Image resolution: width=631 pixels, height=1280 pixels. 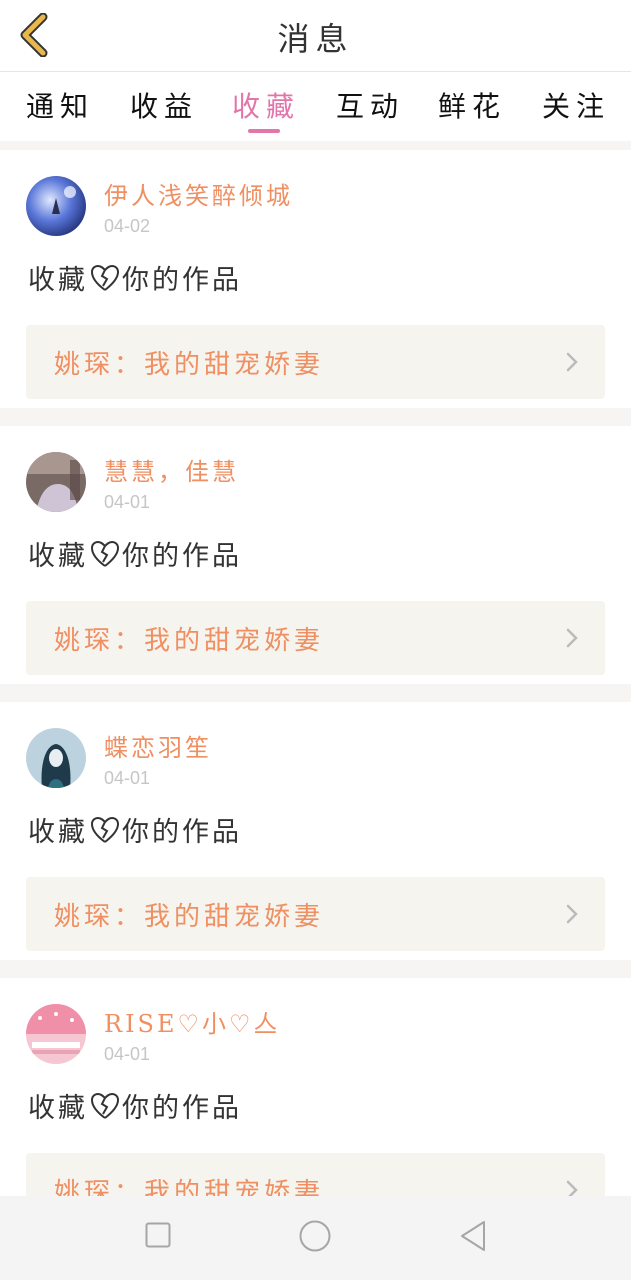 What do you see at coordinates (158, 745) in the screenshot?
I see `user-name: 蝶恋羽笙` at bounding box center [158, 745].